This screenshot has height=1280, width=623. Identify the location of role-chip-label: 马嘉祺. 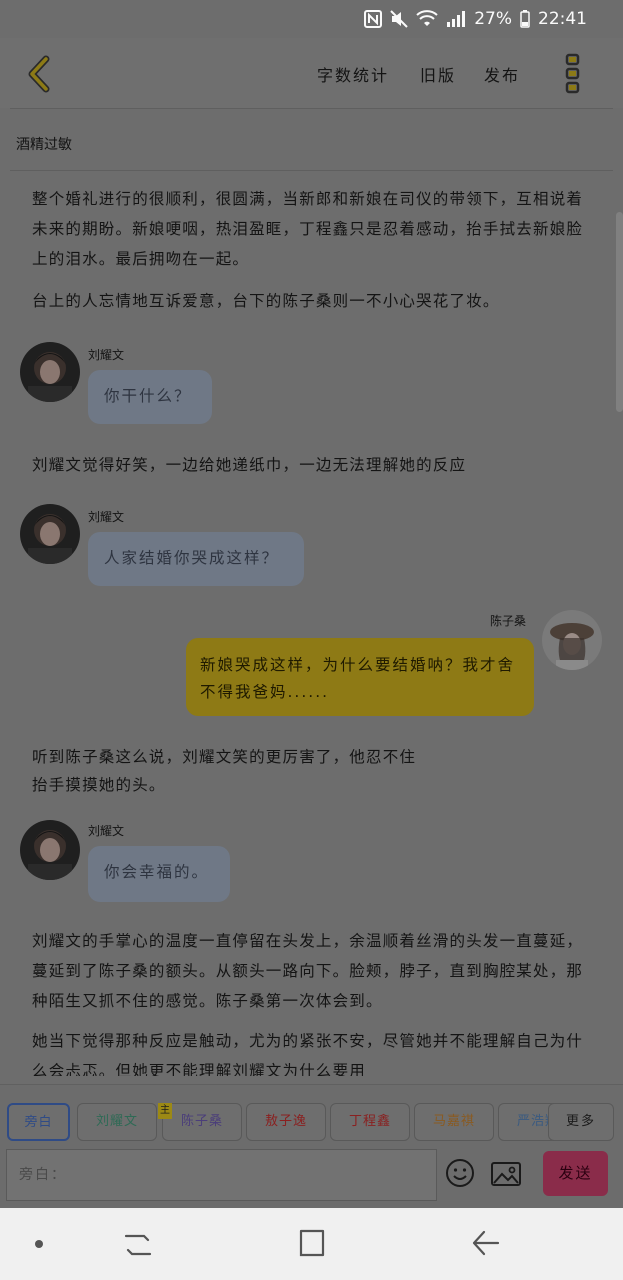
(453, 1121).